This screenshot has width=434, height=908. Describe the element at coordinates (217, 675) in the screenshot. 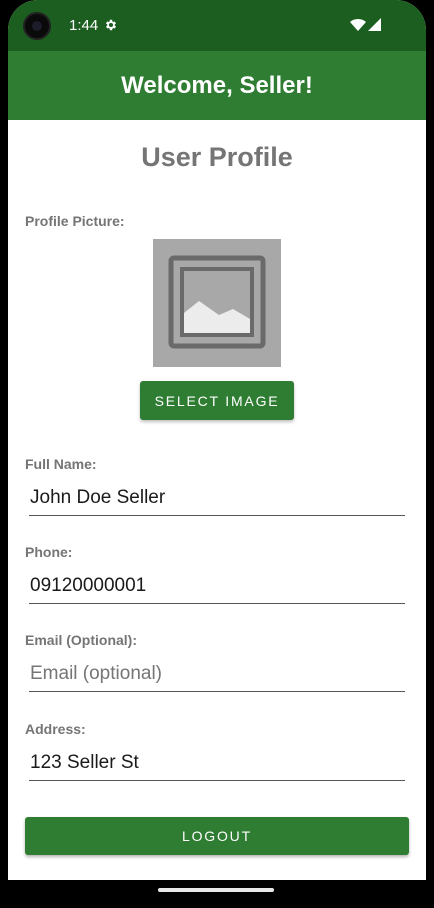

I see `email-field: Email (optional)` at that location.